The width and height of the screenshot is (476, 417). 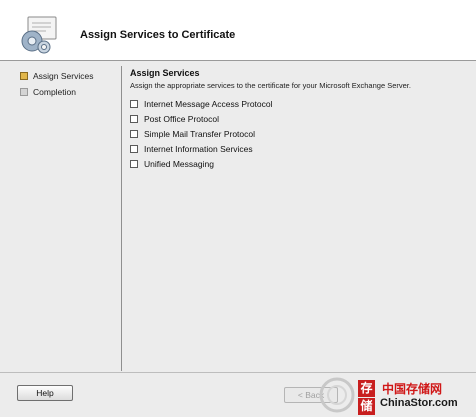 What do you see at coordinates (199, 134) in the screenshot?
I see `smtp-label: Simple Mail Transfer Protocol` at bounding box center [199, 134].